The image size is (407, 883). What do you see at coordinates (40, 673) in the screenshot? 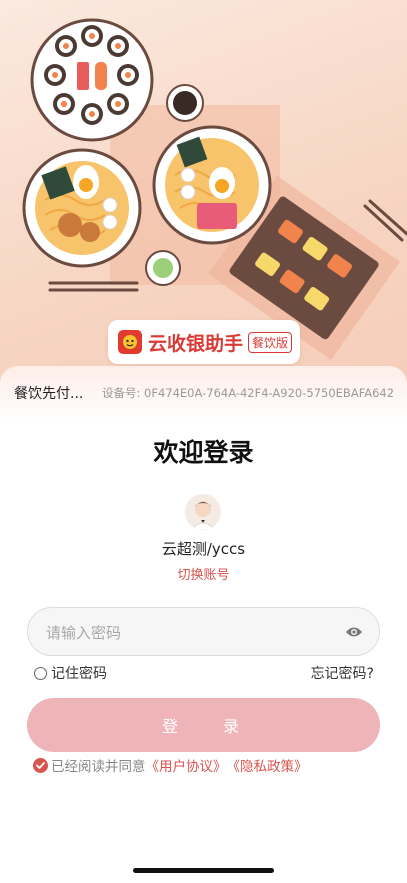
I see `remember-password-radio` at bounding box center [40, 673].